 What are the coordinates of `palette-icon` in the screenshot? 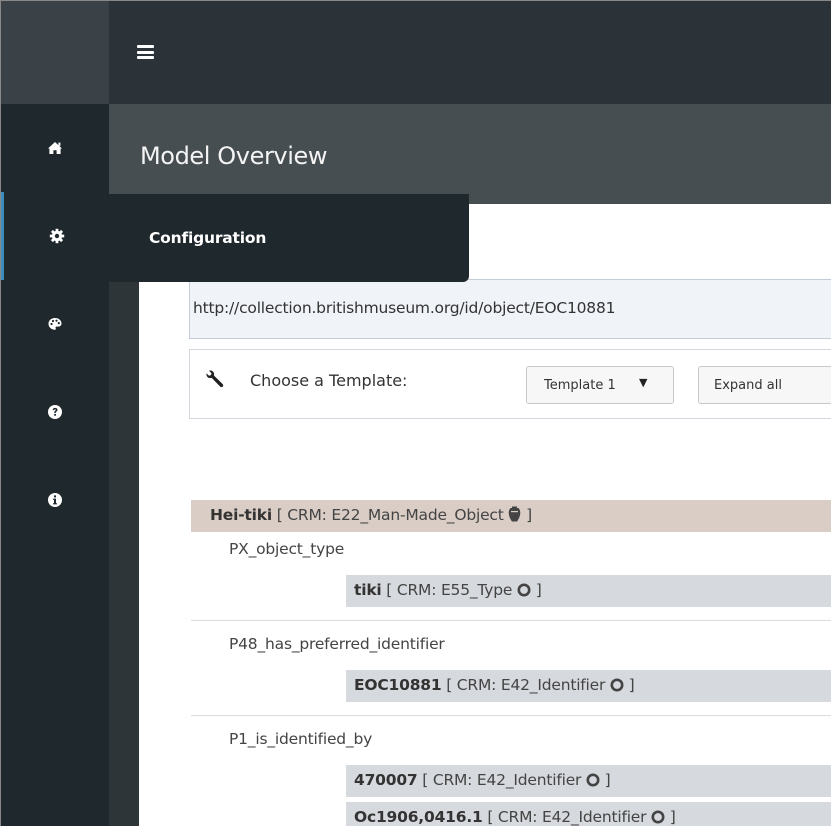 It's located at (55, 324).